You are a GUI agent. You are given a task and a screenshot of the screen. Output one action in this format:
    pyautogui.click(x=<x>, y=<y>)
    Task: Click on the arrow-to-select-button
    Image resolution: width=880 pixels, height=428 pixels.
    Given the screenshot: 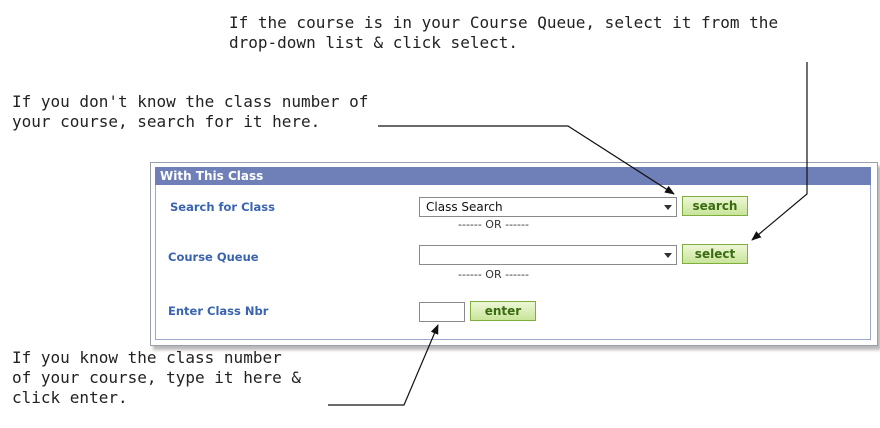 What is the action you would take?
    pyautogui.click(x=779, y=151)
    